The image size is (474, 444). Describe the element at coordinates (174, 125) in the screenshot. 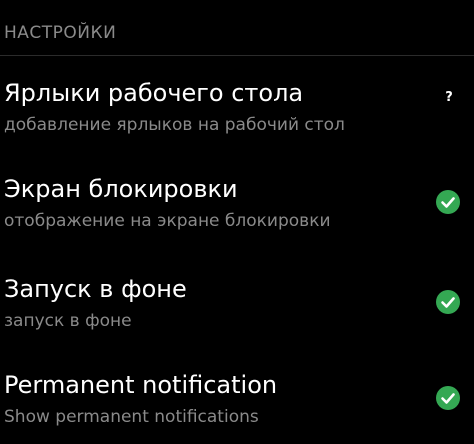

I see `setting-subtitle: добавление ярлыков на рабочий стол` at that location.